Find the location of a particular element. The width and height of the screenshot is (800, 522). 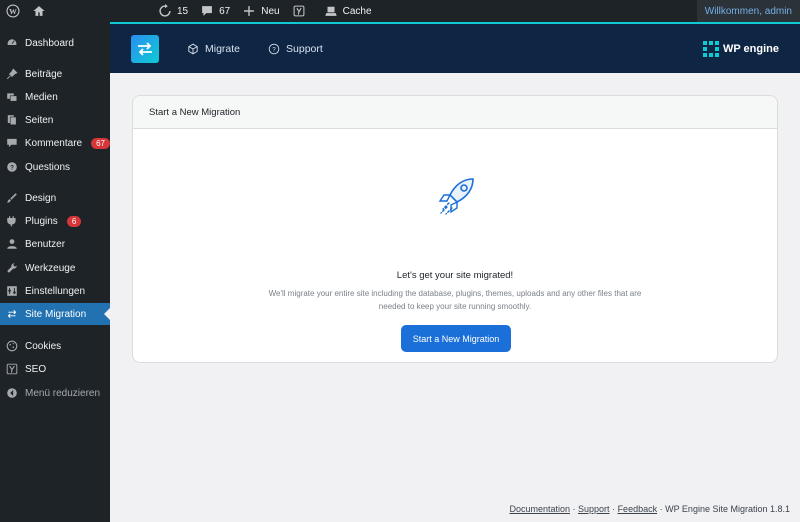

sidebar-item-medien: Medien is located at coordinates (55, 97).